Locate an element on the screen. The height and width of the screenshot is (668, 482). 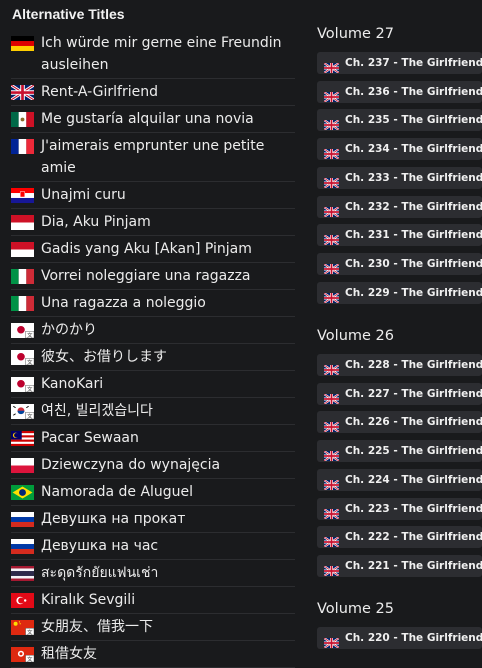
alt-title-row: J'aimerais emprunter une petite amie is located at coordinates (153, 157).